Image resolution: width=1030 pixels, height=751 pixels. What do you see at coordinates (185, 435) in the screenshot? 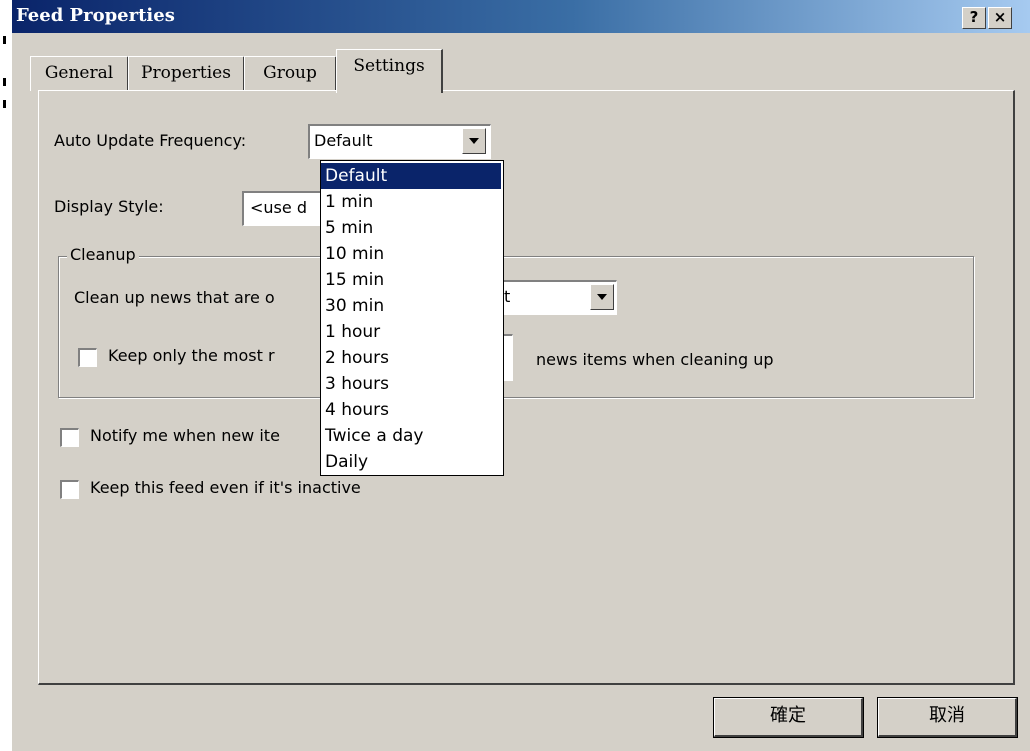
I see `notify-label: Notify me when new ite` at bounding box center [185, 435].